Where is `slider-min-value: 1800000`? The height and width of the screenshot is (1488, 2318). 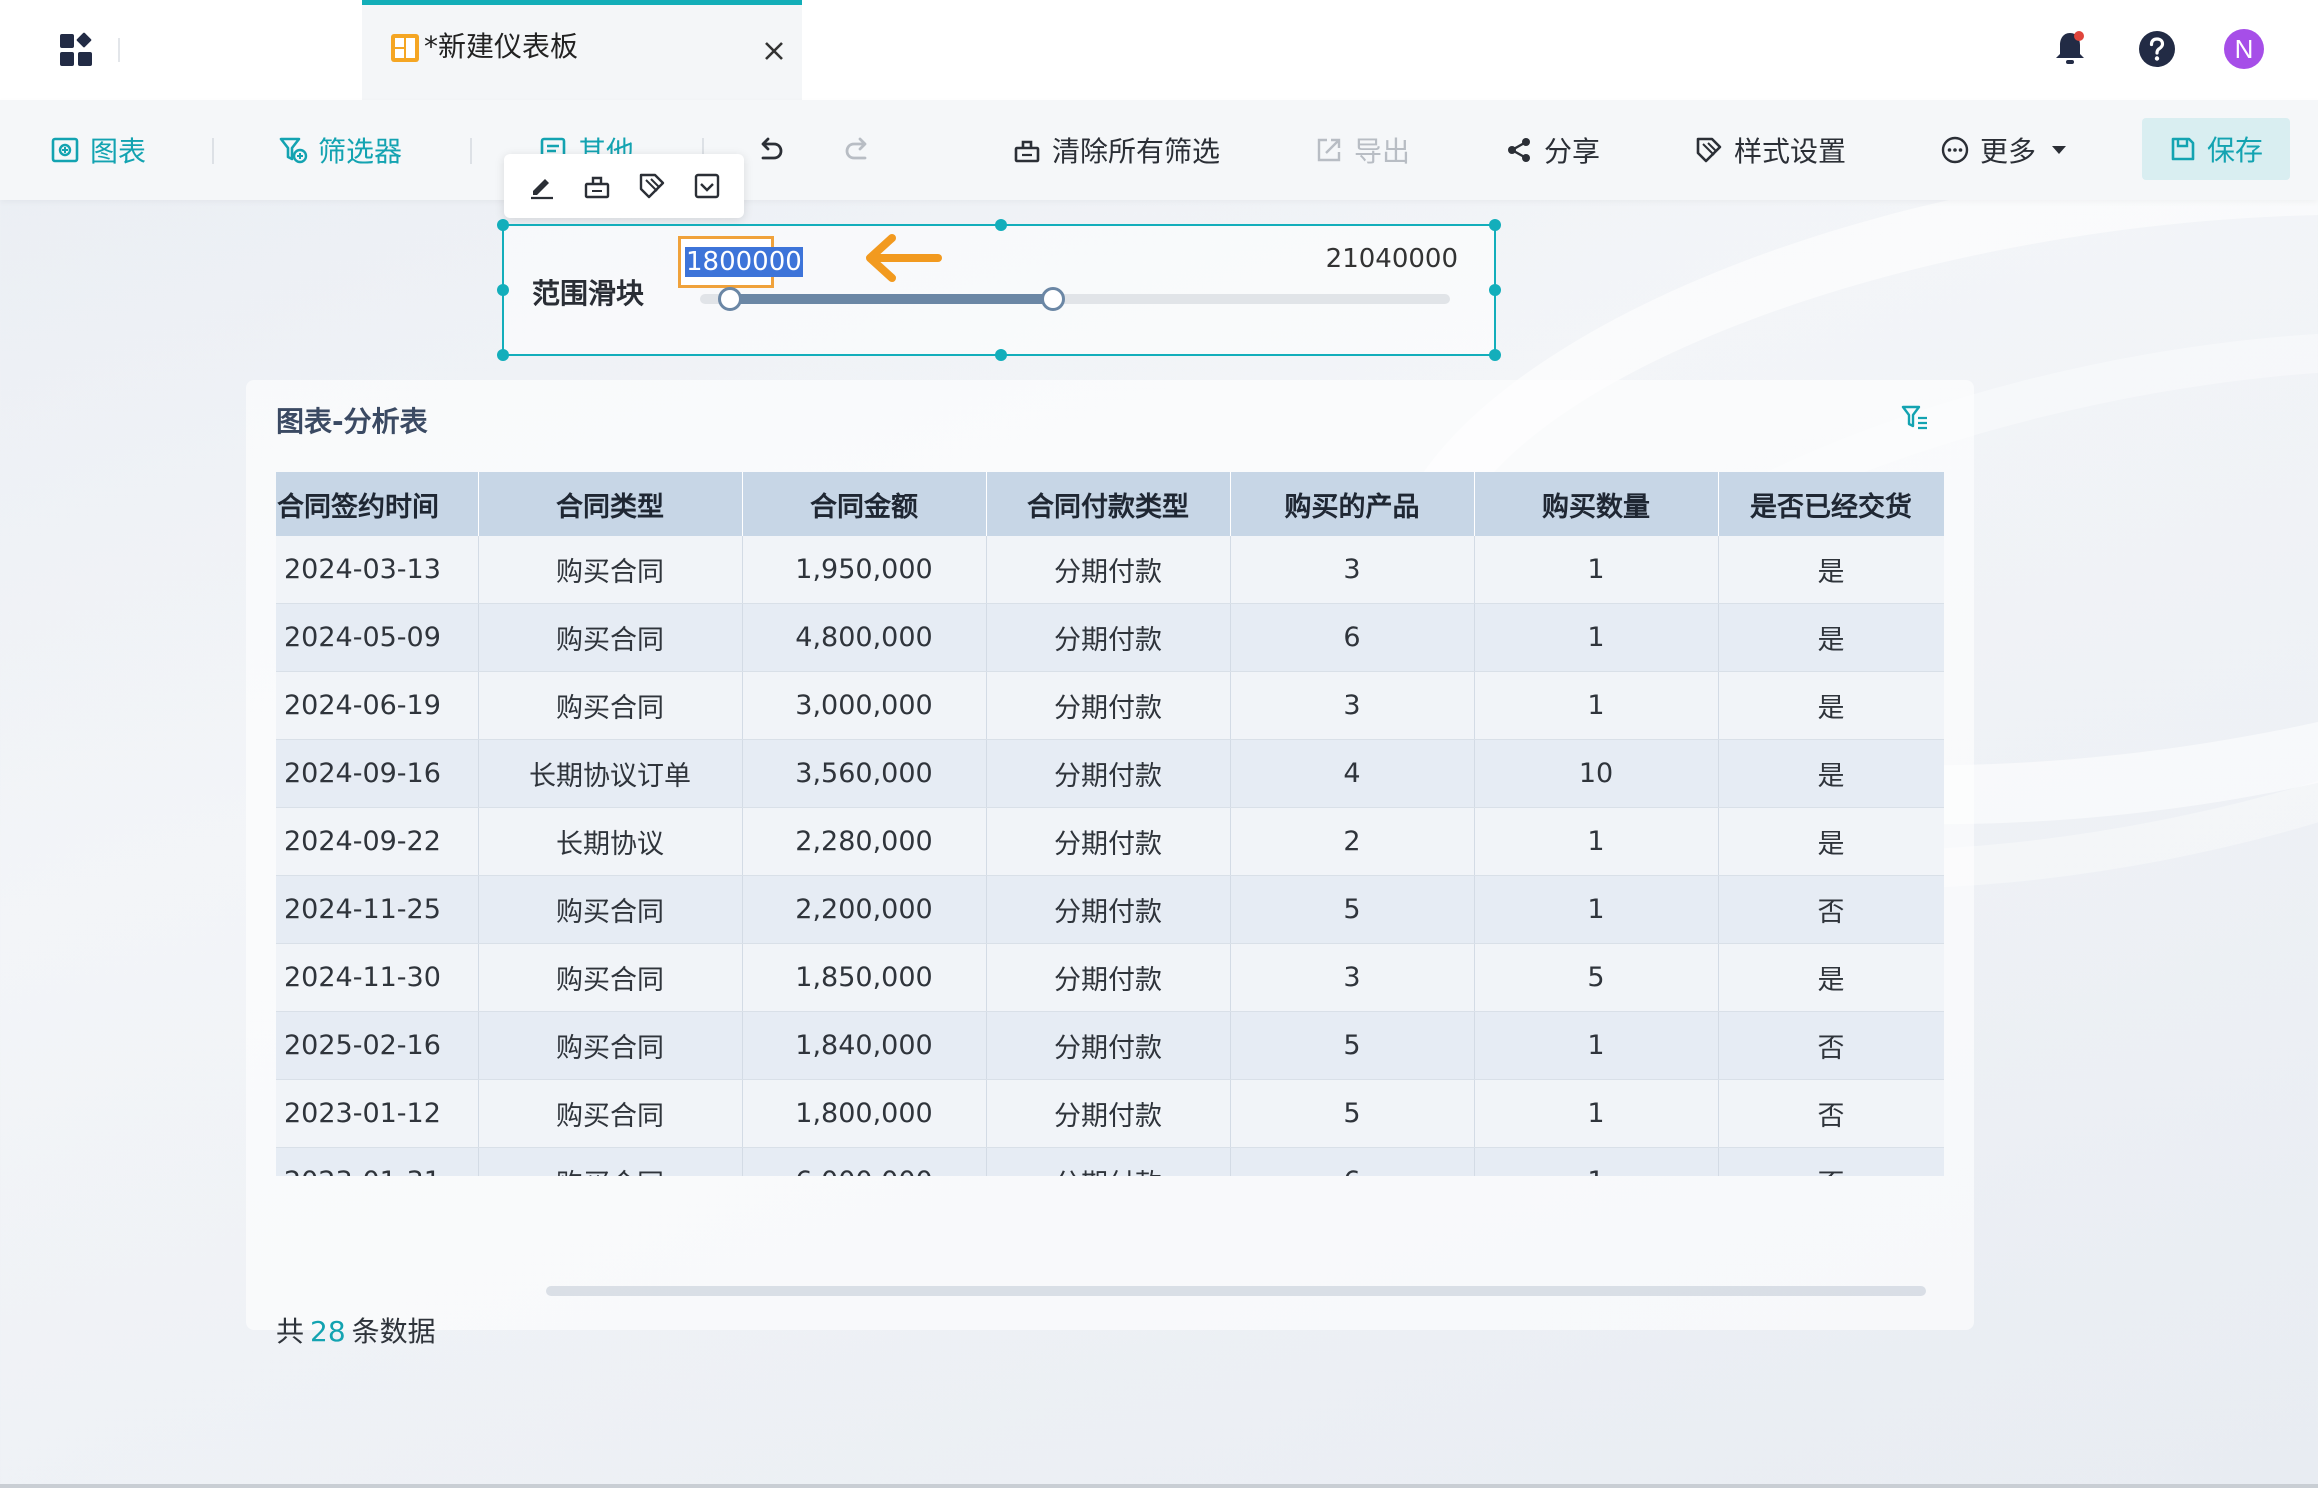
slider-min-value: 1800000 is located at coordinates (744, 262).